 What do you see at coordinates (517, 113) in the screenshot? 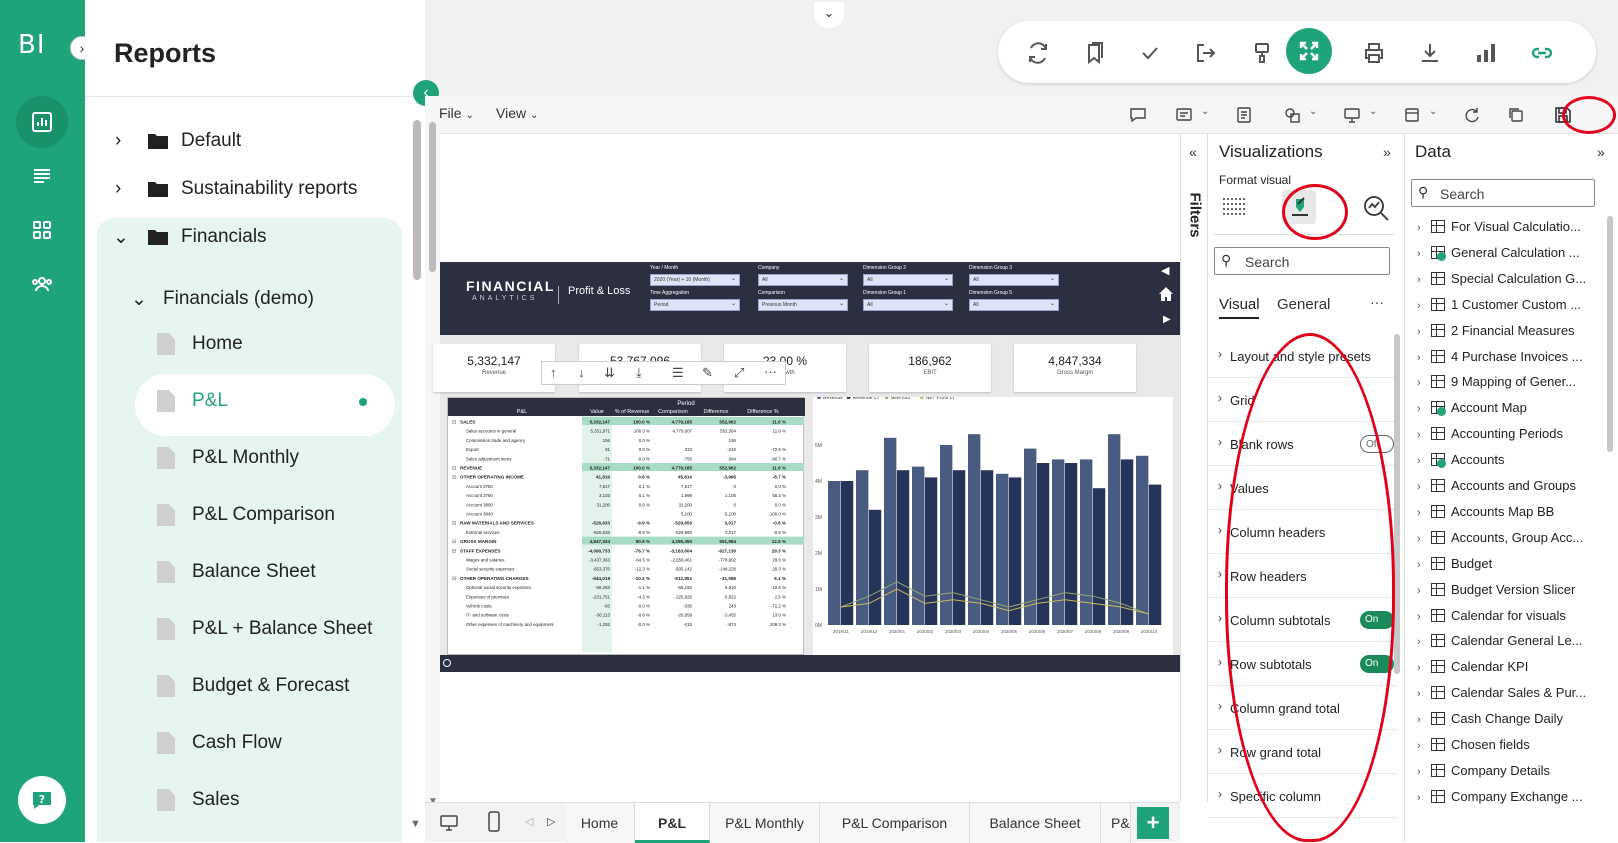
I see `view-menu: View ⌄` at bounding box center [517, 113].